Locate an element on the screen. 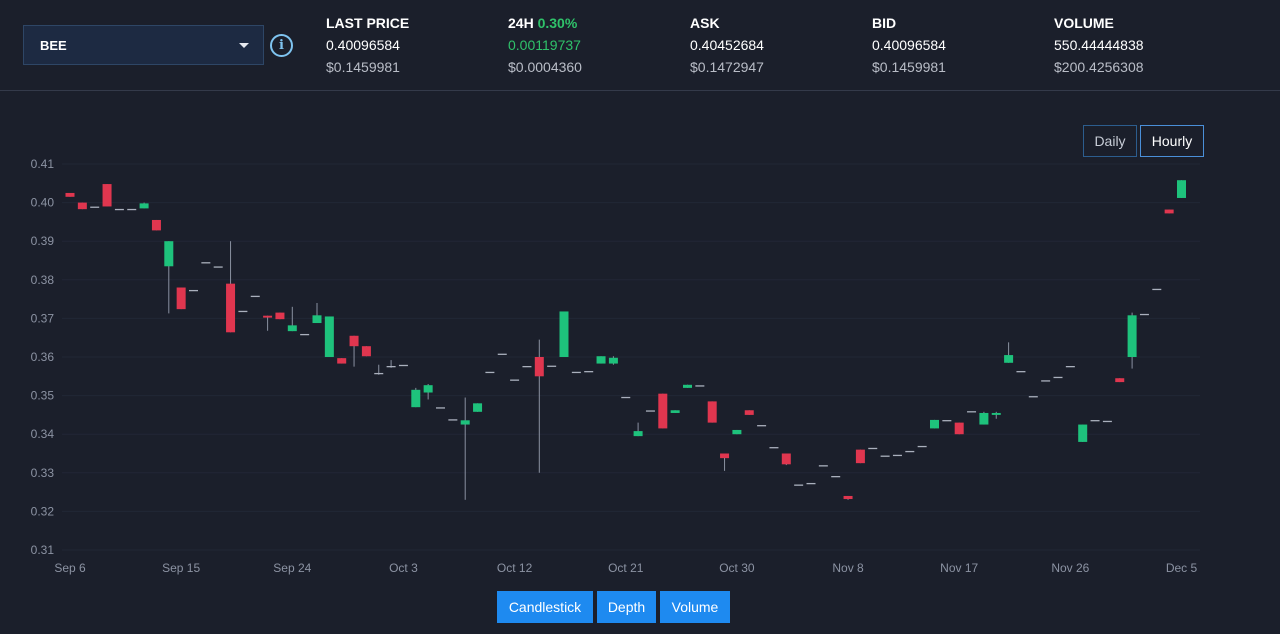 Image resolution: width=1280 pixels, height=634 pixels. stat-label: VOLUME is located at coordinates (1084, 23).